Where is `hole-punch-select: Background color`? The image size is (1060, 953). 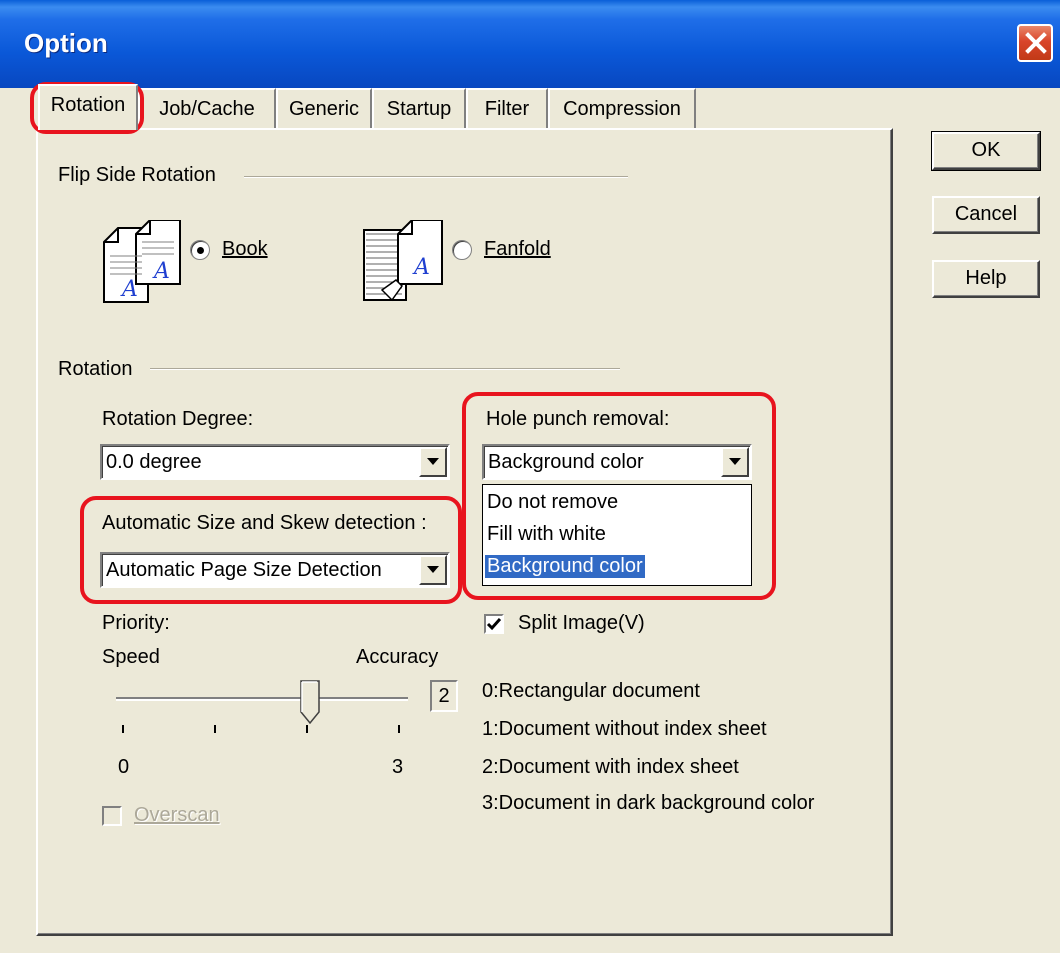
hole-punch-select: Background color is located at coordinates (617, 462).